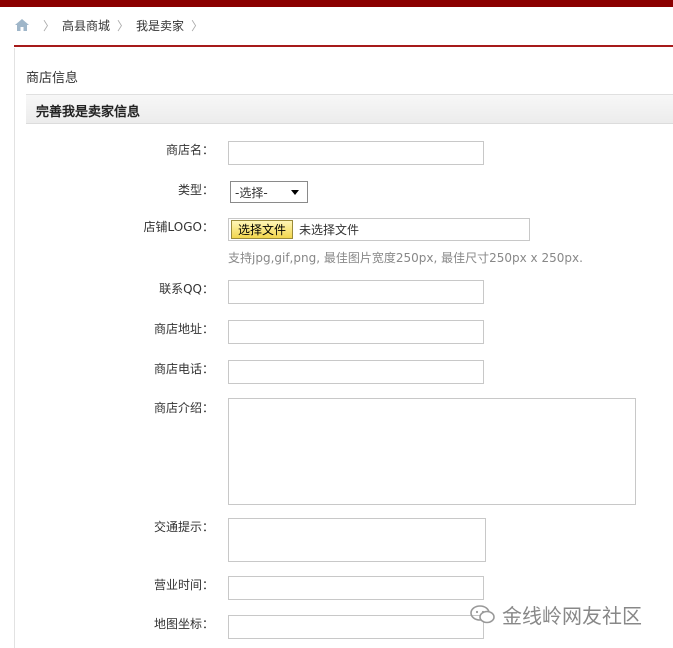 The width and height of the screenshot is (673, 648). I want to click on type-label: 类型：, so click(195, 190).